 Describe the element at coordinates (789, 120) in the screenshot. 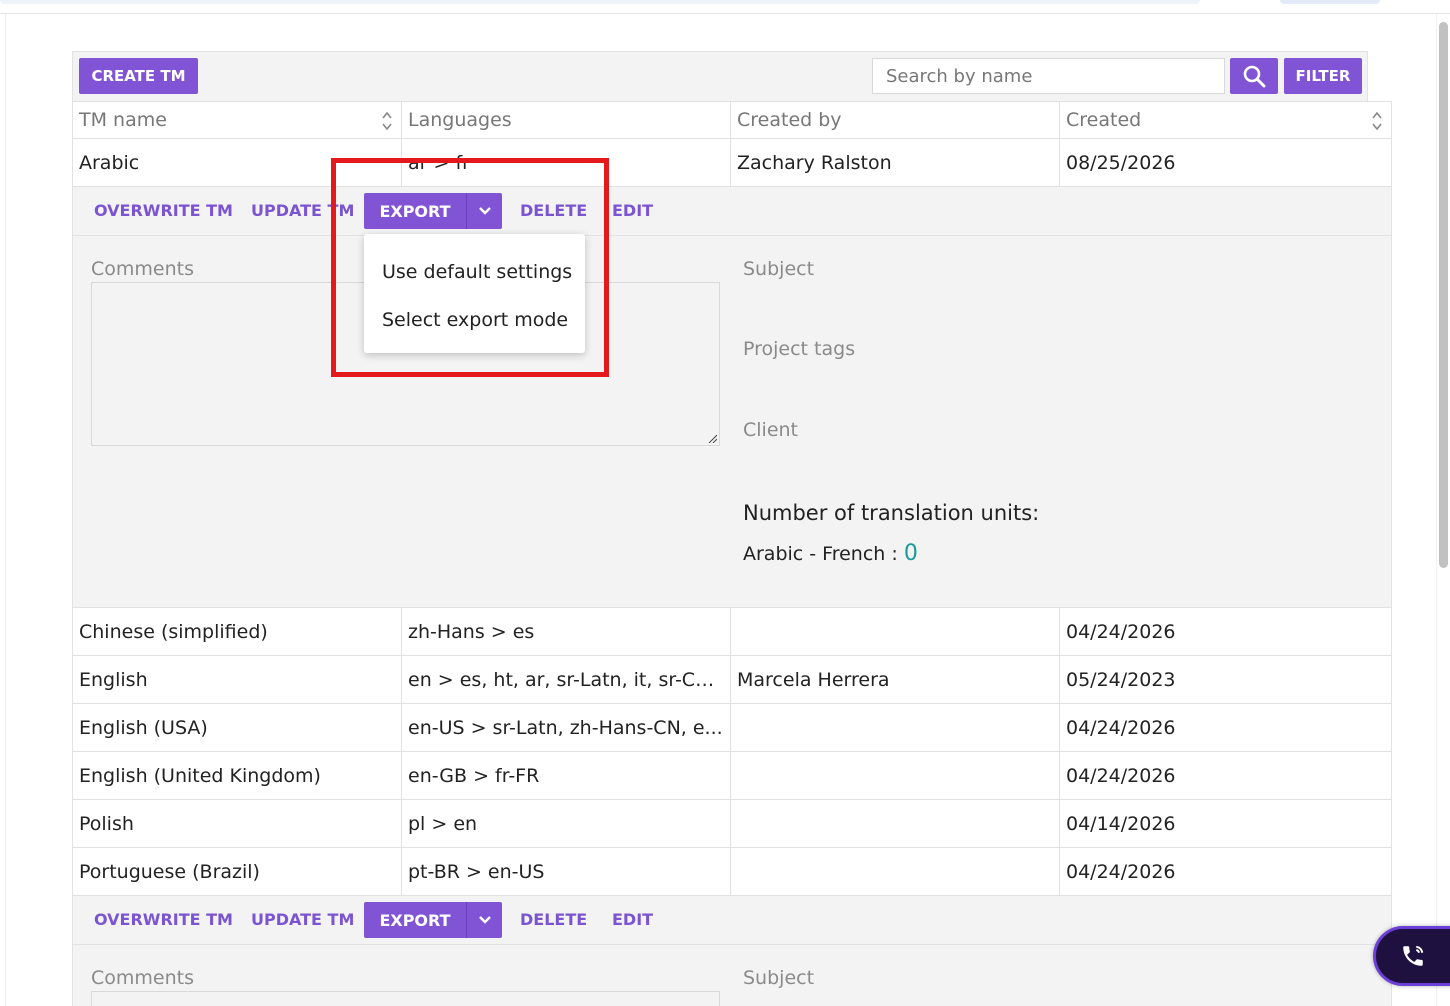

I see `header-label: Created by` at that location.